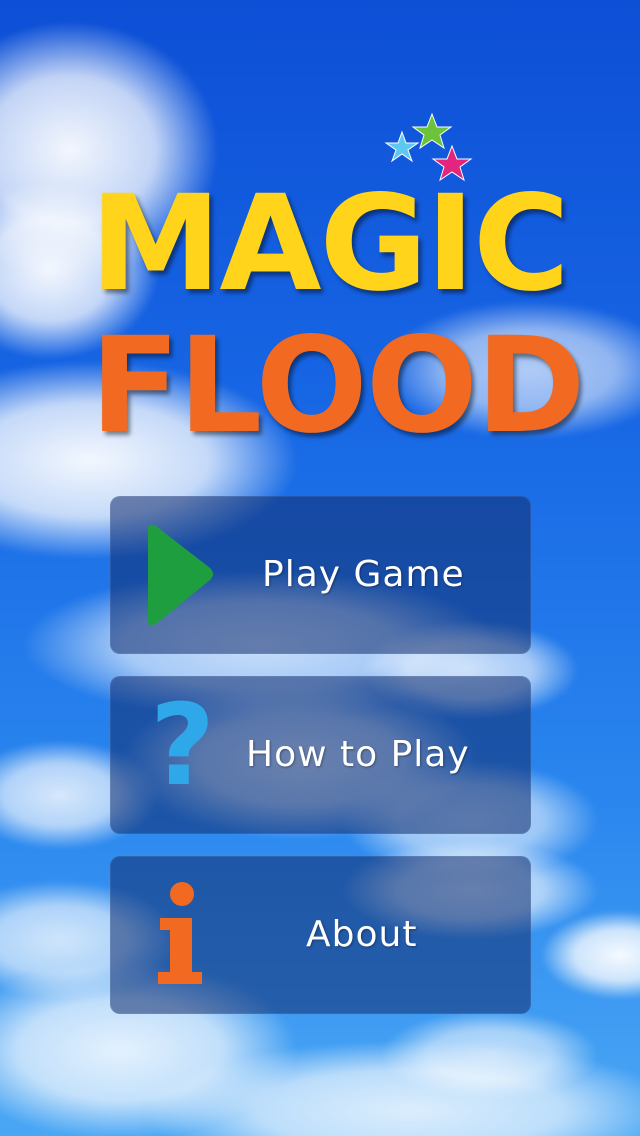 The image size is (640, 1136). Describe the element at coordinates (362, 934) in the screenshot. I see `about-label: About` at that location.